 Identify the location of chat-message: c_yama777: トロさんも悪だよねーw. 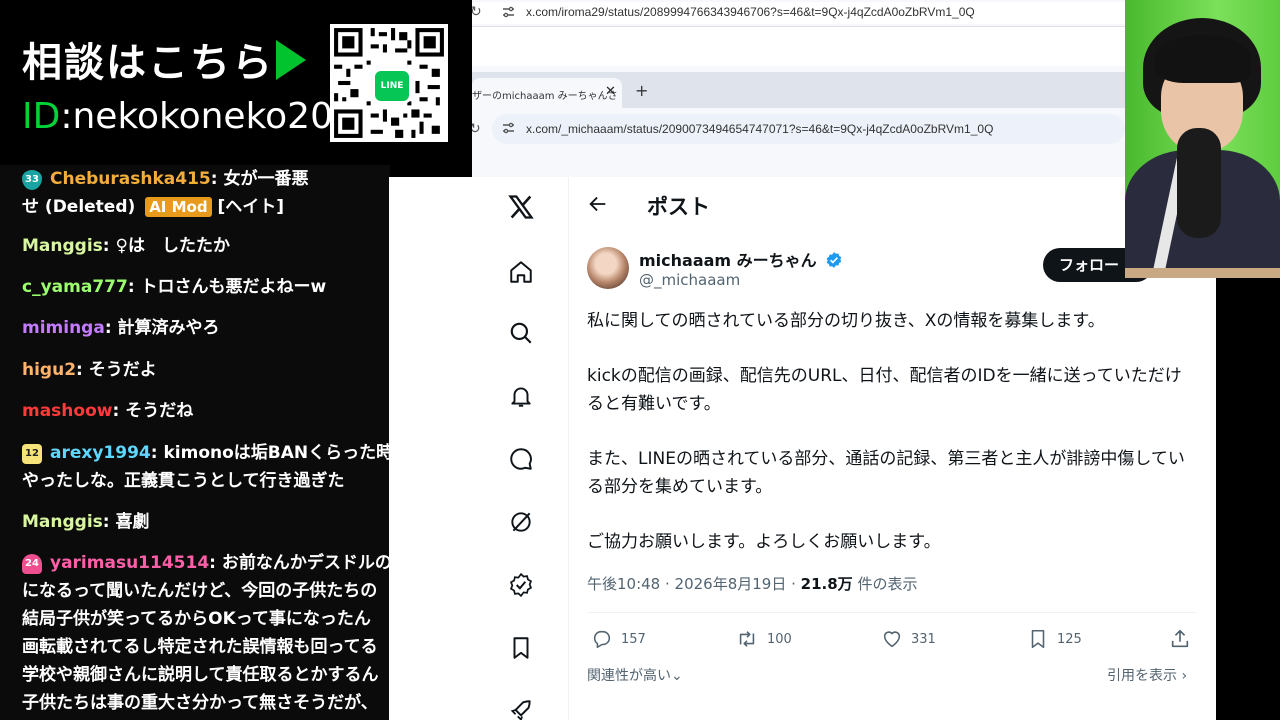
(206, 287).